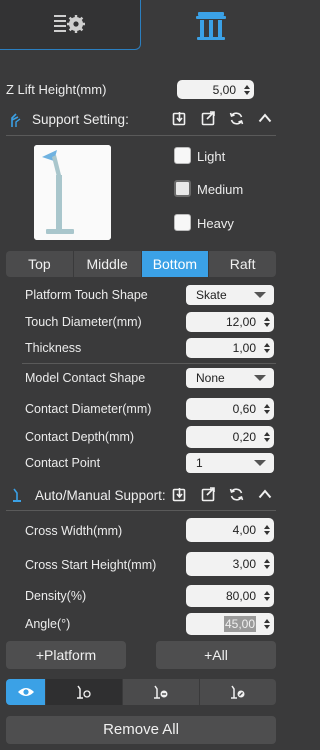  Describe the element at coordinates (210, 378) in the screenshot. I see `model-contact-shape-value: None` at that location.